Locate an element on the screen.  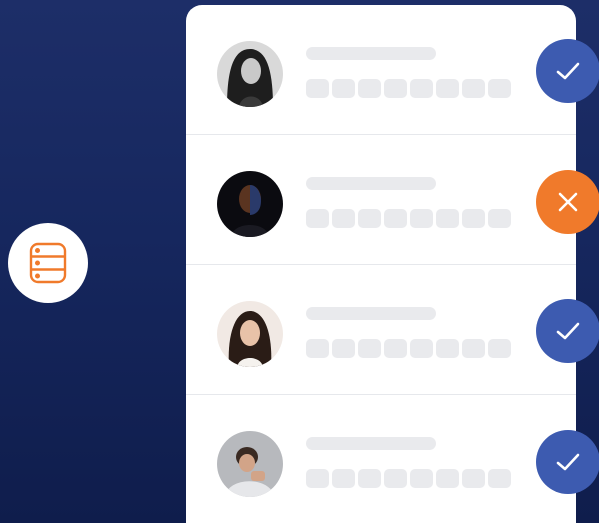
database-icon is located at coordinates (48, 263).